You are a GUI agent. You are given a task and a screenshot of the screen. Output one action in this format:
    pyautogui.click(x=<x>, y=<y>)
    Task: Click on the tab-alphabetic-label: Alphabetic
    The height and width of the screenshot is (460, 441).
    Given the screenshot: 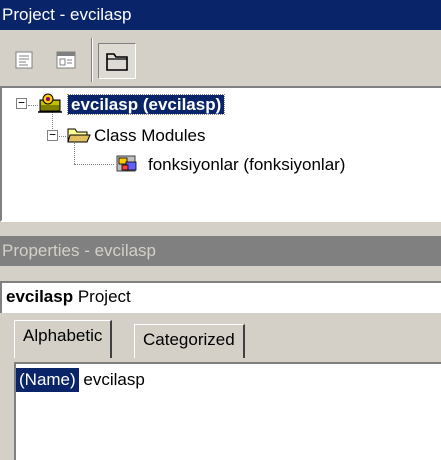 What is the action you would take?
    pyautogui.click(x=63, y=335)
    